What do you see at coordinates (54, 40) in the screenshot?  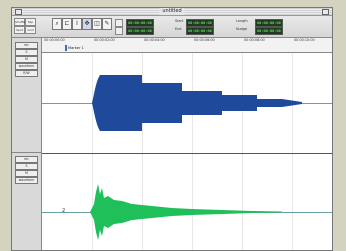 I see `ruler-tick: 00:00:00:00` at bounding box center [54, 40].